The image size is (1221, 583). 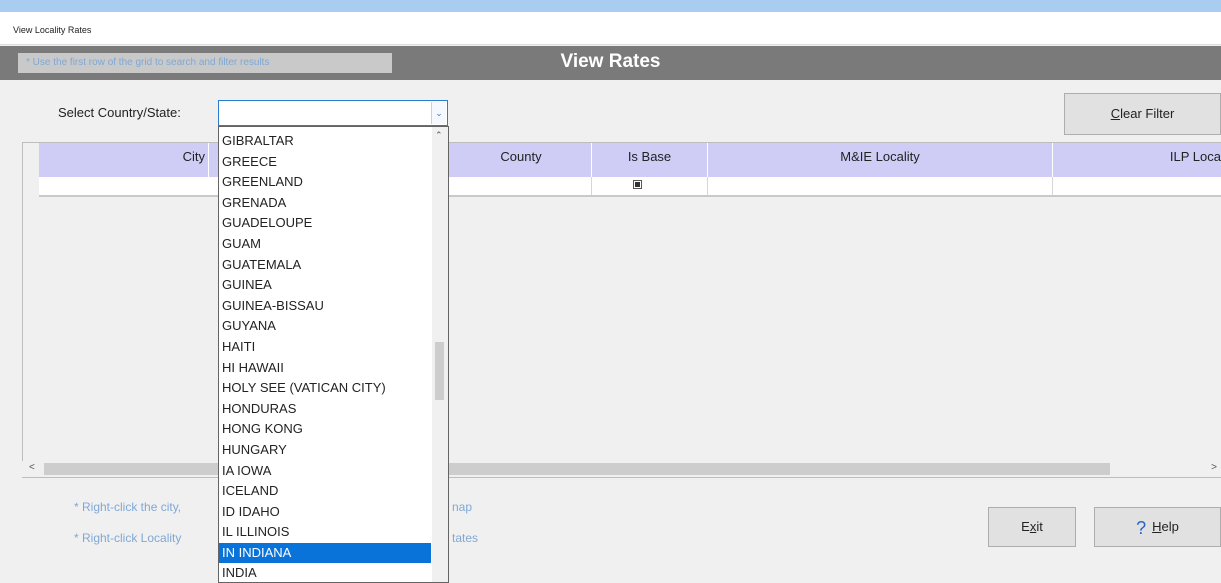 What do you see at coordinates (325, 572) in the screenshot?
I see `dropdown-option: INDIA` at bounding box center [325, 572].